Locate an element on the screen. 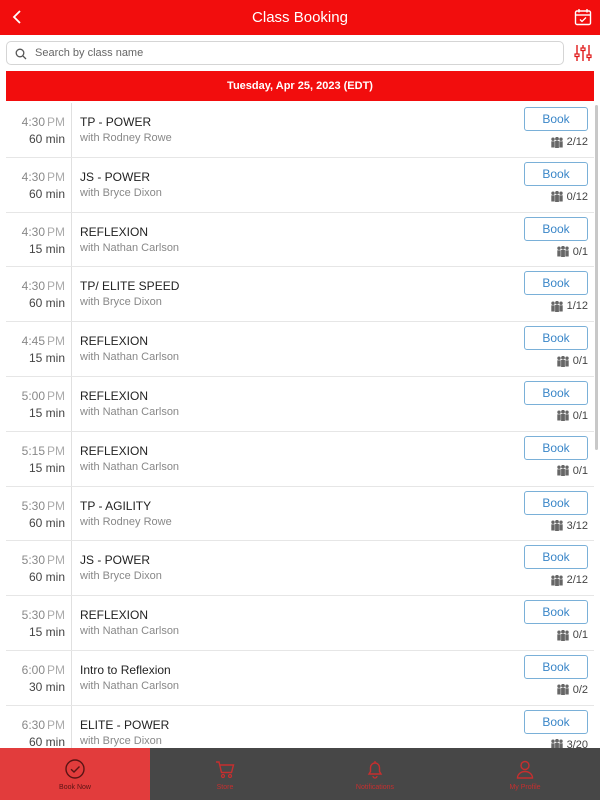 The image size is (600, 800). tab-book-now: Book Now is located at coordinates (75, 774).